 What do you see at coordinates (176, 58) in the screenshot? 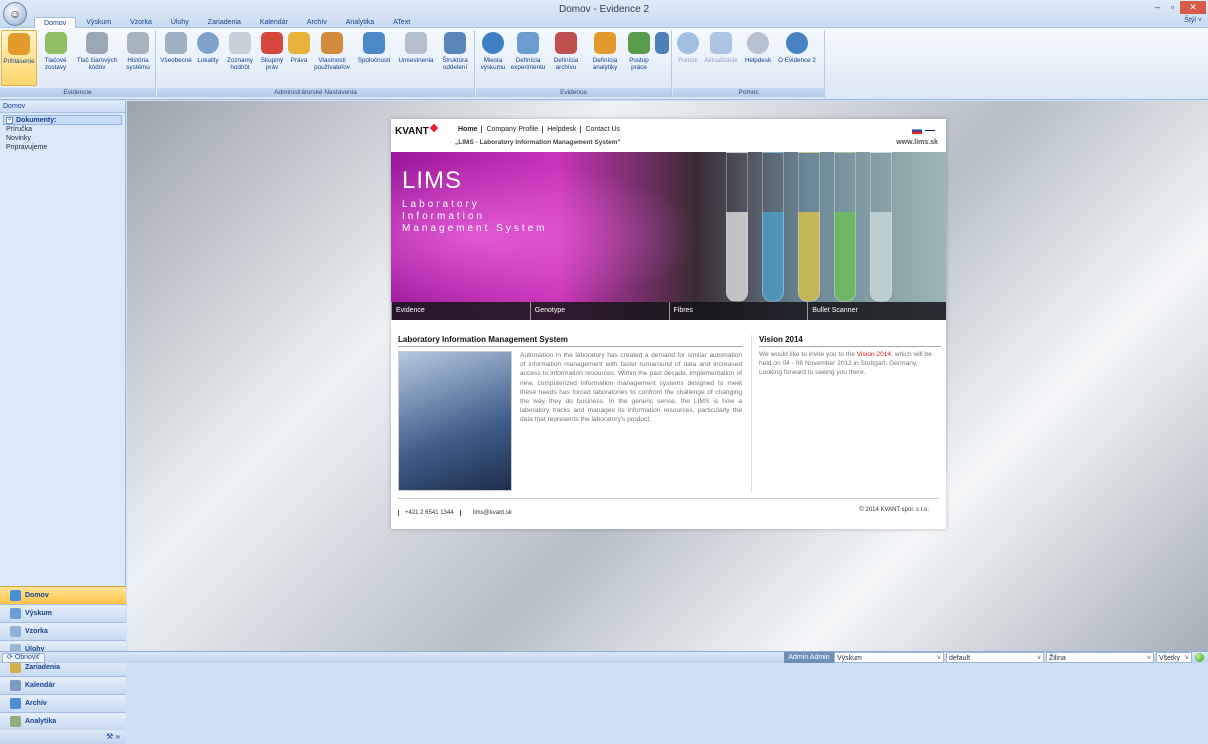
I see `general-button: Všeobecné` at bounding box center [176, 58].